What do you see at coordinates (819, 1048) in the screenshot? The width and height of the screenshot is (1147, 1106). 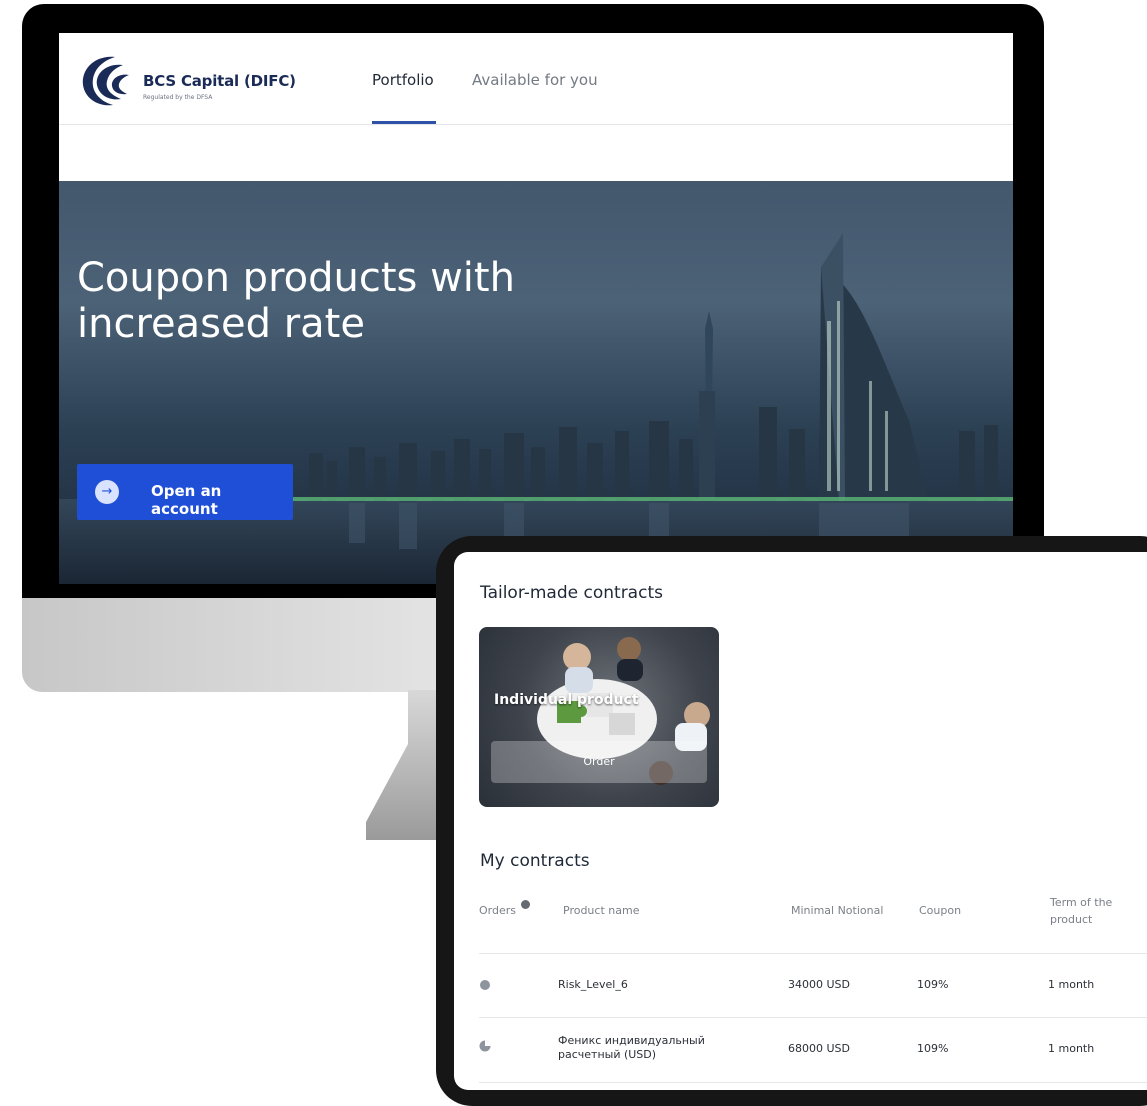 I see `row-minimal-notional: 68000 USD` at bounding box center [819, 1048].